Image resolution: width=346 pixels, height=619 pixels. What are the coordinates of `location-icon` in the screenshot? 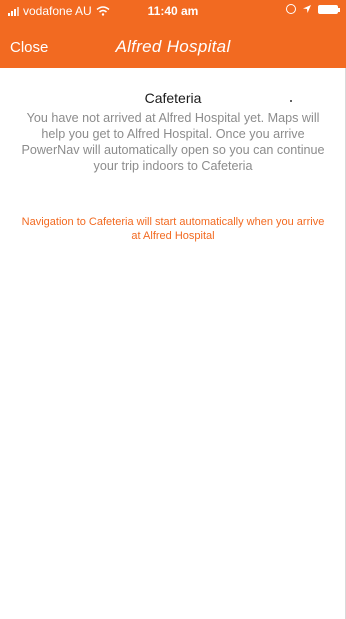 It's located at (307, 9).